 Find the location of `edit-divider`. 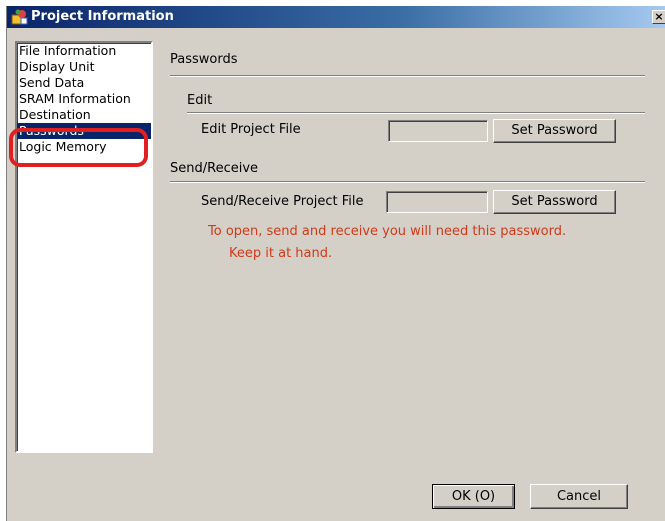

edit-divider is located at coordinates (416, 113).